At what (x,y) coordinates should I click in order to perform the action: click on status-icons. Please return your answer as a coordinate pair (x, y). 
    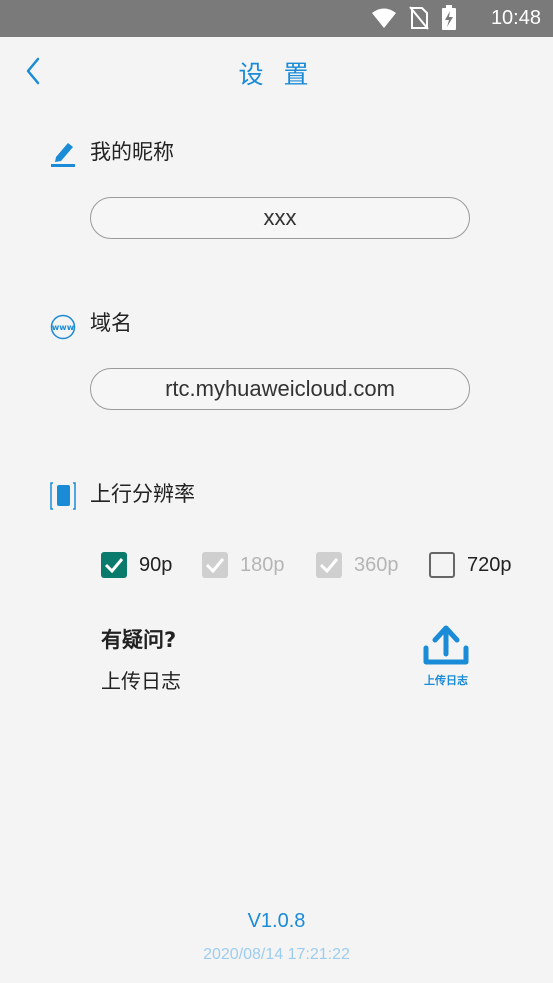
    Looking at the image, I should click on (414, 17).